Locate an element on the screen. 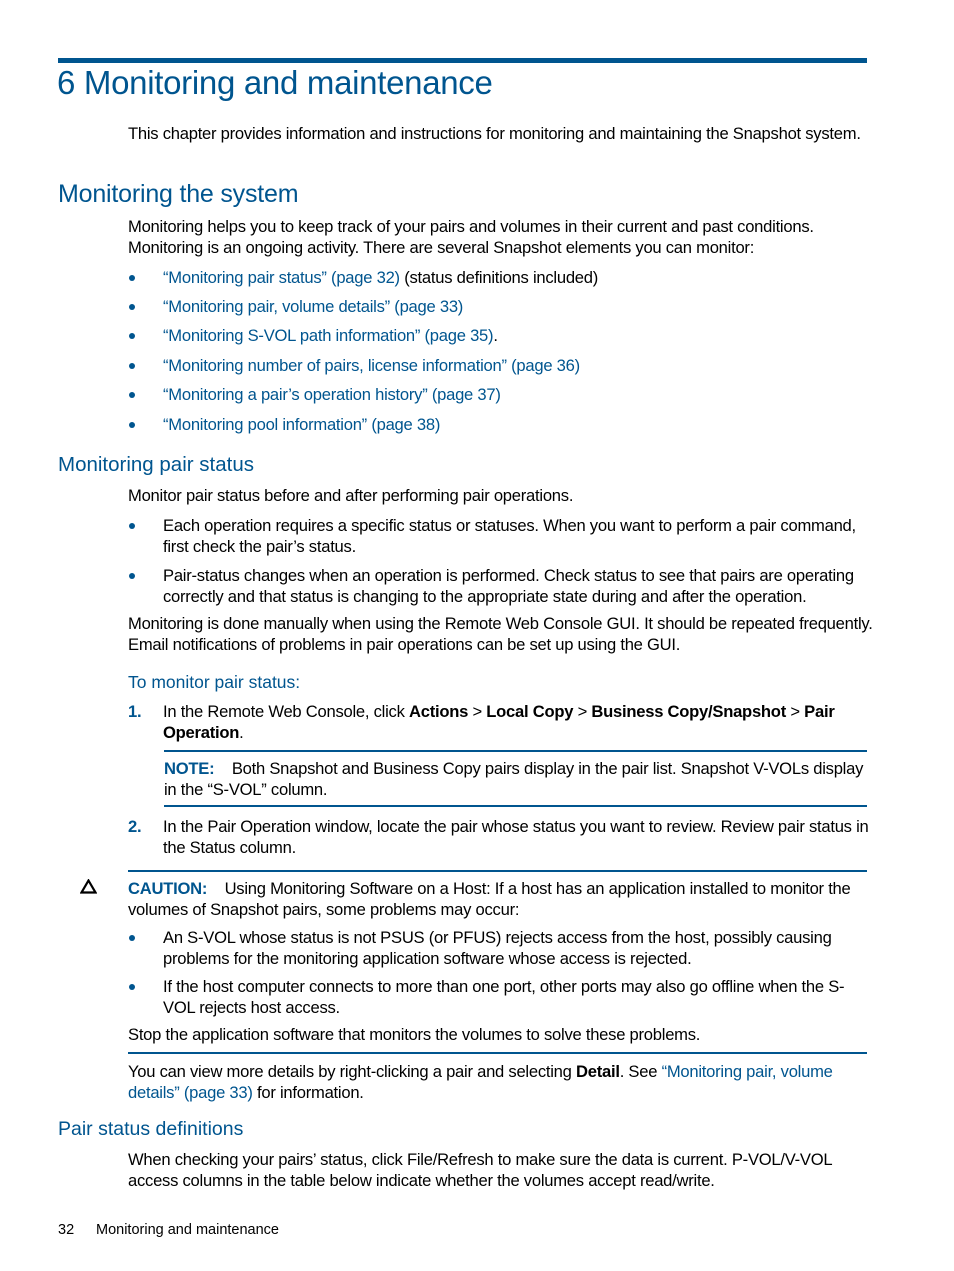 The height and width of the screenshot is (1271, 954). menu-local-copy: Local Copy is located at coordinates (530, 711).